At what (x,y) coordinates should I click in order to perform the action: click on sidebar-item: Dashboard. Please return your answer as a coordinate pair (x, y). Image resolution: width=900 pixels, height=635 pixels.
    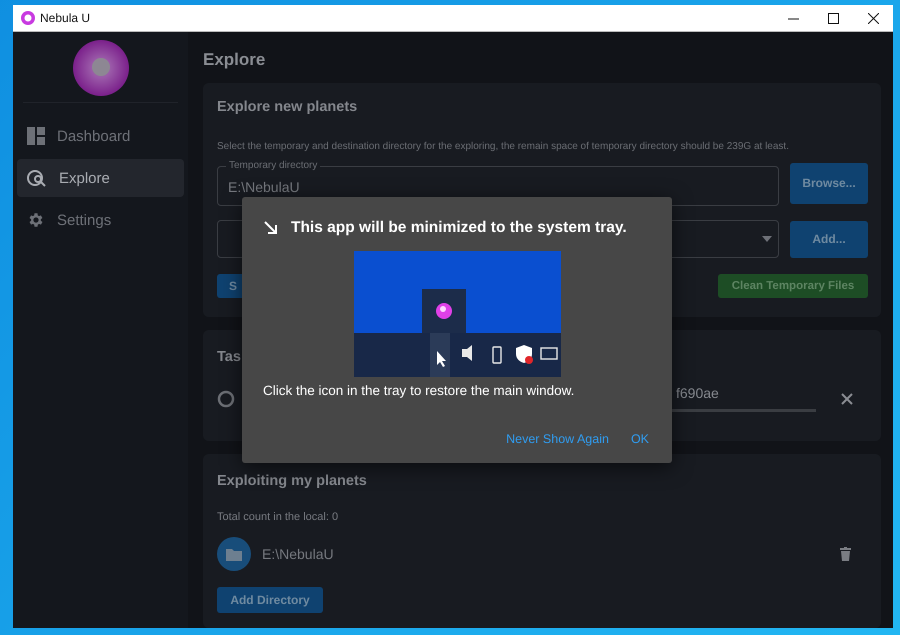
    Looking at the image, I should click on (100, 136).